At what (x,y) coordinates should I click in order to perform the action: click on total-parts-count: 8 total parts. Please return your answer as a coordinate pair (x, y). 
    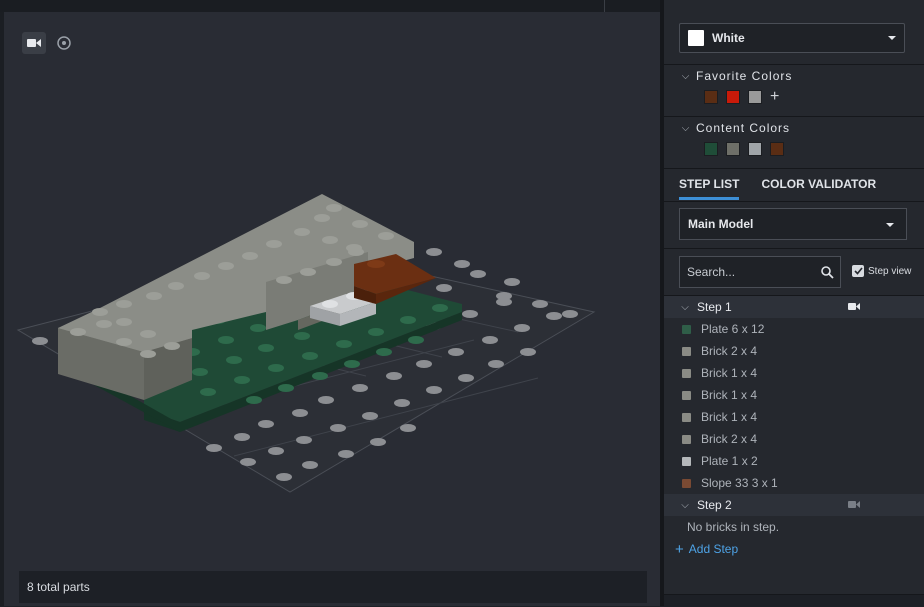
    Looking at the image, I should click on (58, 587).